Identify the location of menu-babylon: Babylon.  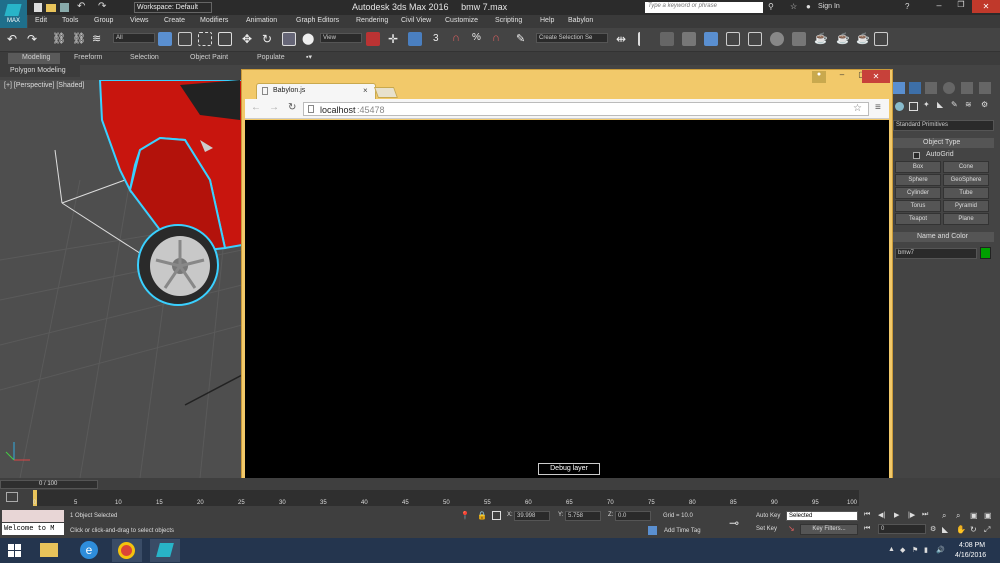
(580, 20).